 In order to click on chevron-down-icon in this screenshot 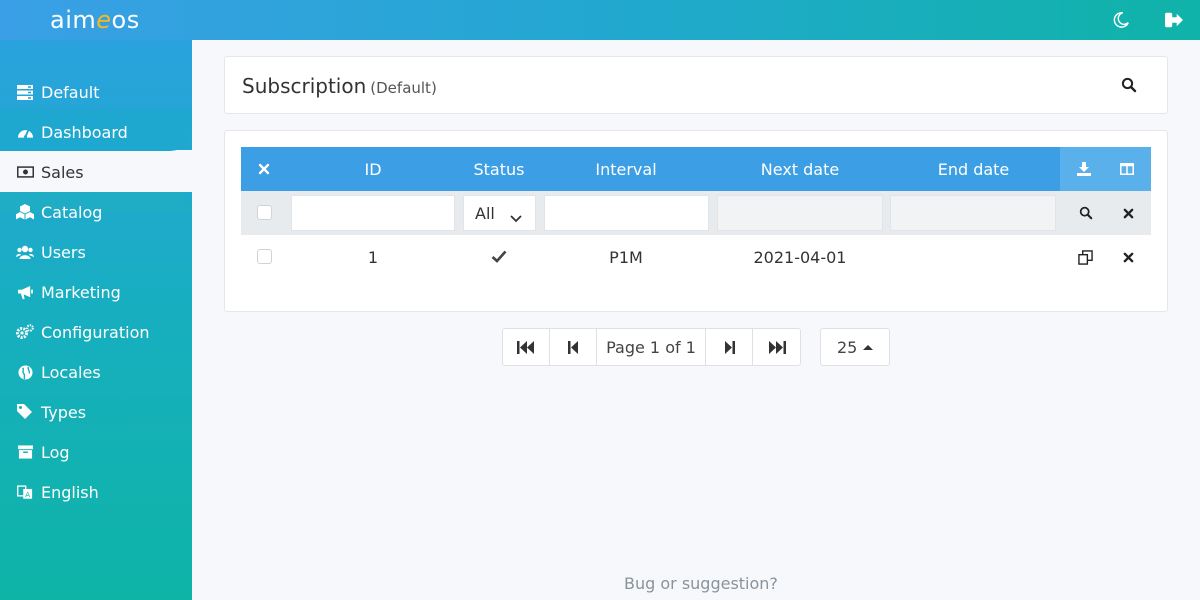, I will do `click(516, 217)`.